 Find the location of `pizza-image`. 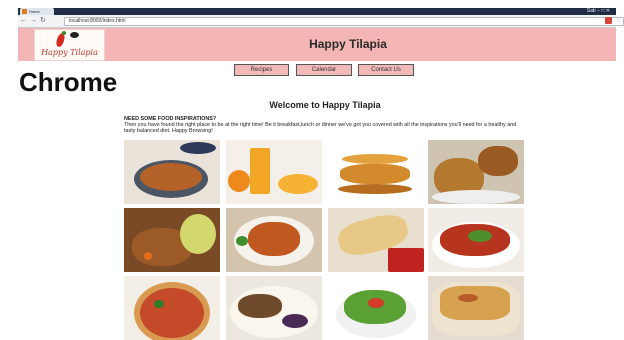

pizza-image is located at coordinates (172, 308).